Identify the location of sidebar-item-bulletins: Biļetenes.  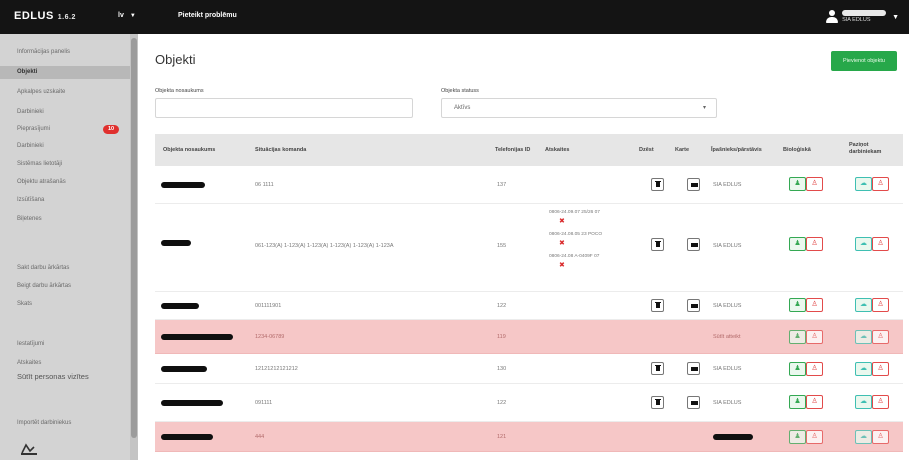
(65, 219).